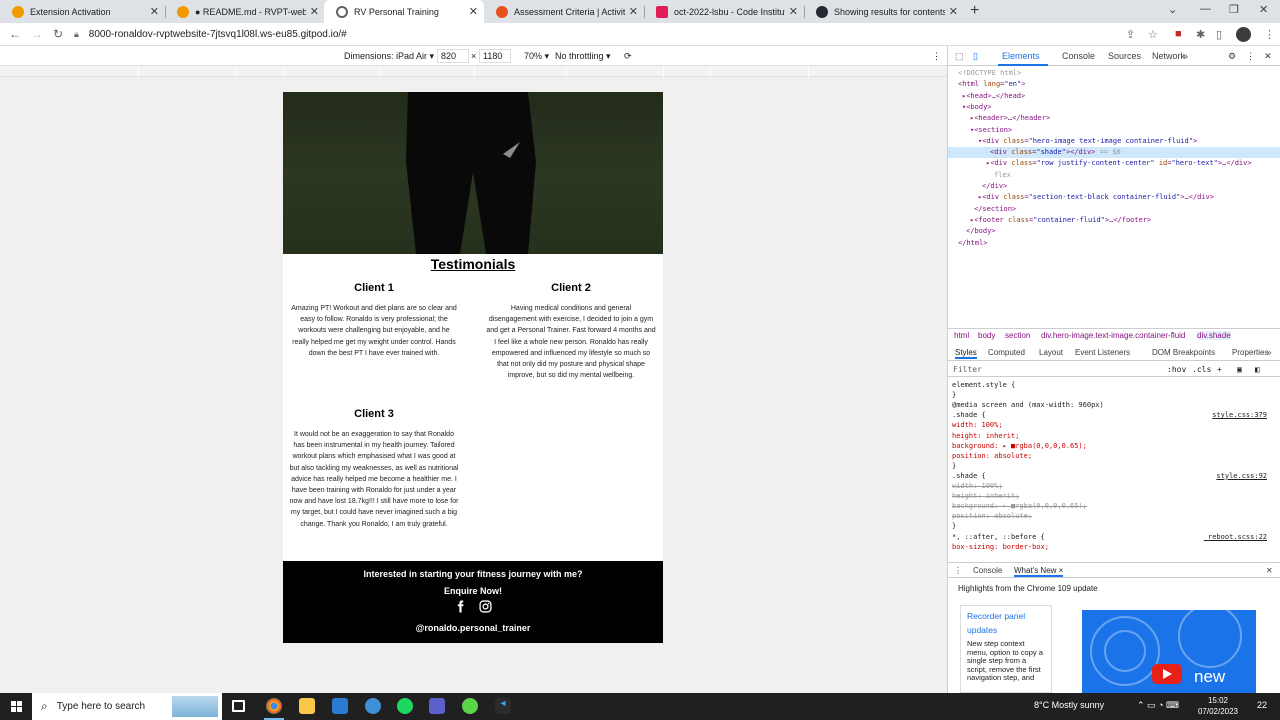 The height and width of the screenshot is (720, 1280). I want to click on stylesheet-link: style.css:379, so click(1239, 415).